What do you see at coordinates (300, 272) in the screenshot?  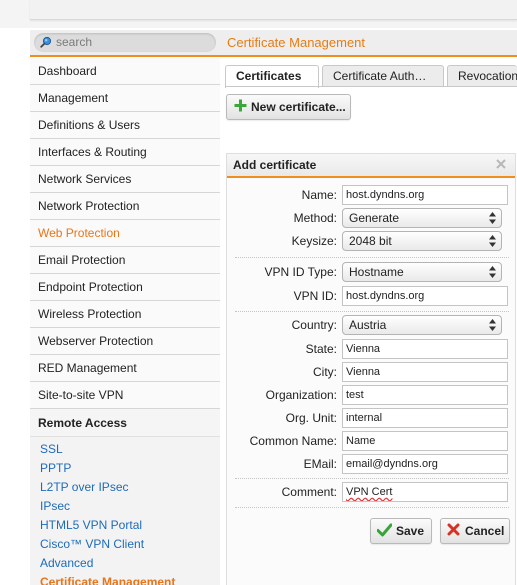 I see `vpn-id-type-label: VPN ID Type:` at bounding box center [300, 272].